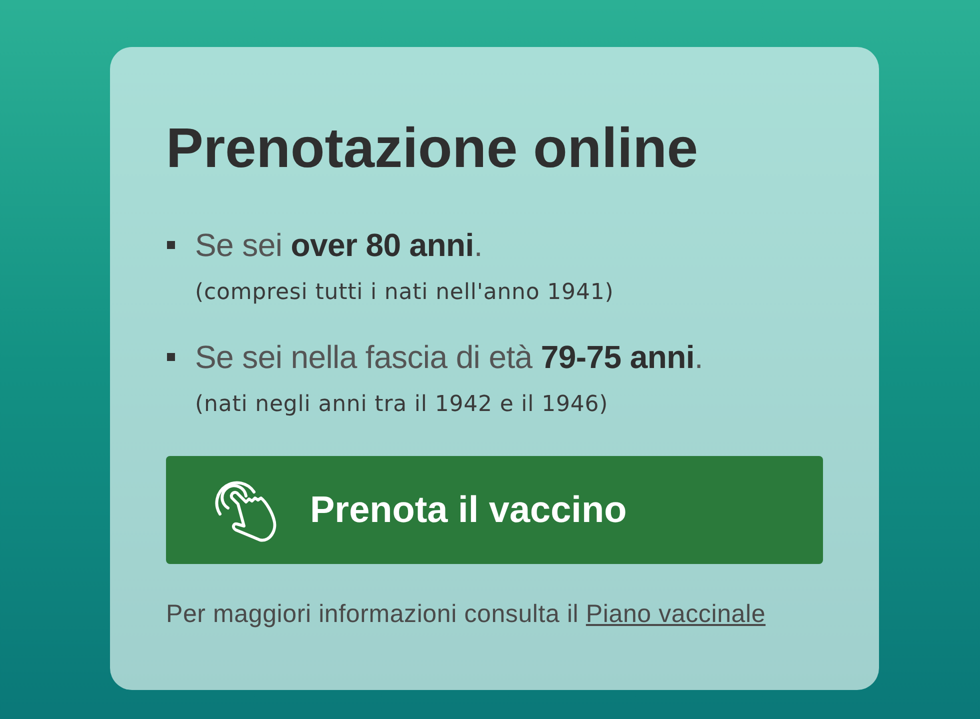 The image size is (980, 719). Describe the element at coordinates (401, 405) in the screenshot. I see `criteria-note: (nati negli anni tra il 1942 e il 1946)` at that location.